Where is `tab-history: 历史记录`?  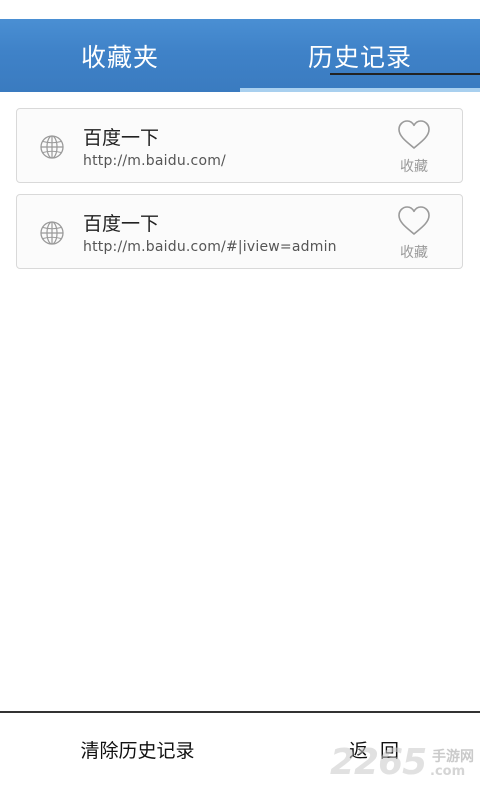
tab-history: 历史记录 is located at coordinates (360, 55).